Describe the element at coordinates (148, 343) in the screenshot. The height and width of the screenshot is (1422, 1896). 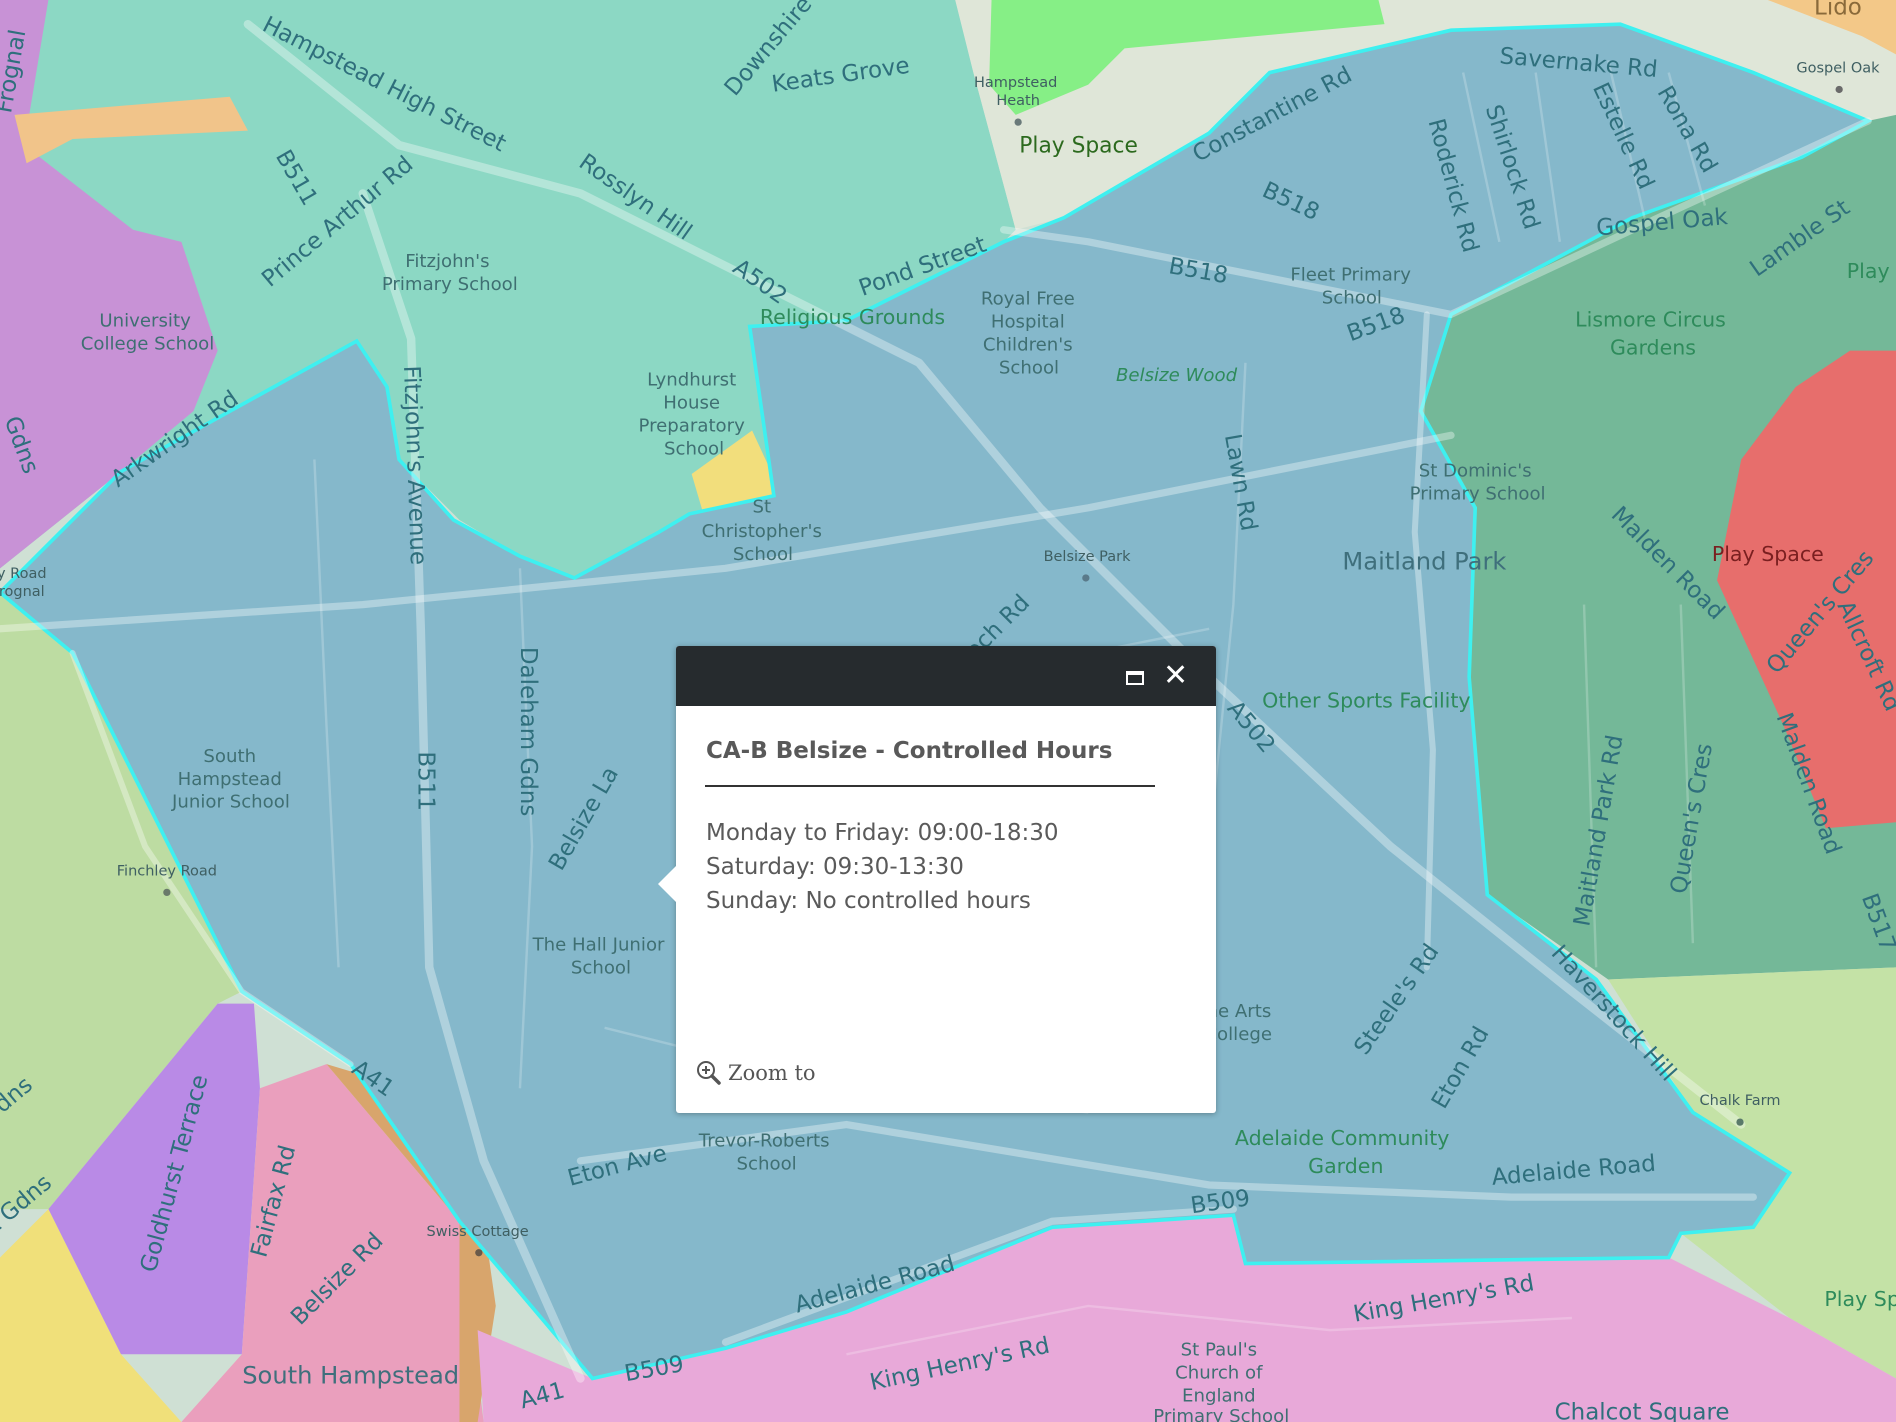
I see `map-label: College School` at that location.